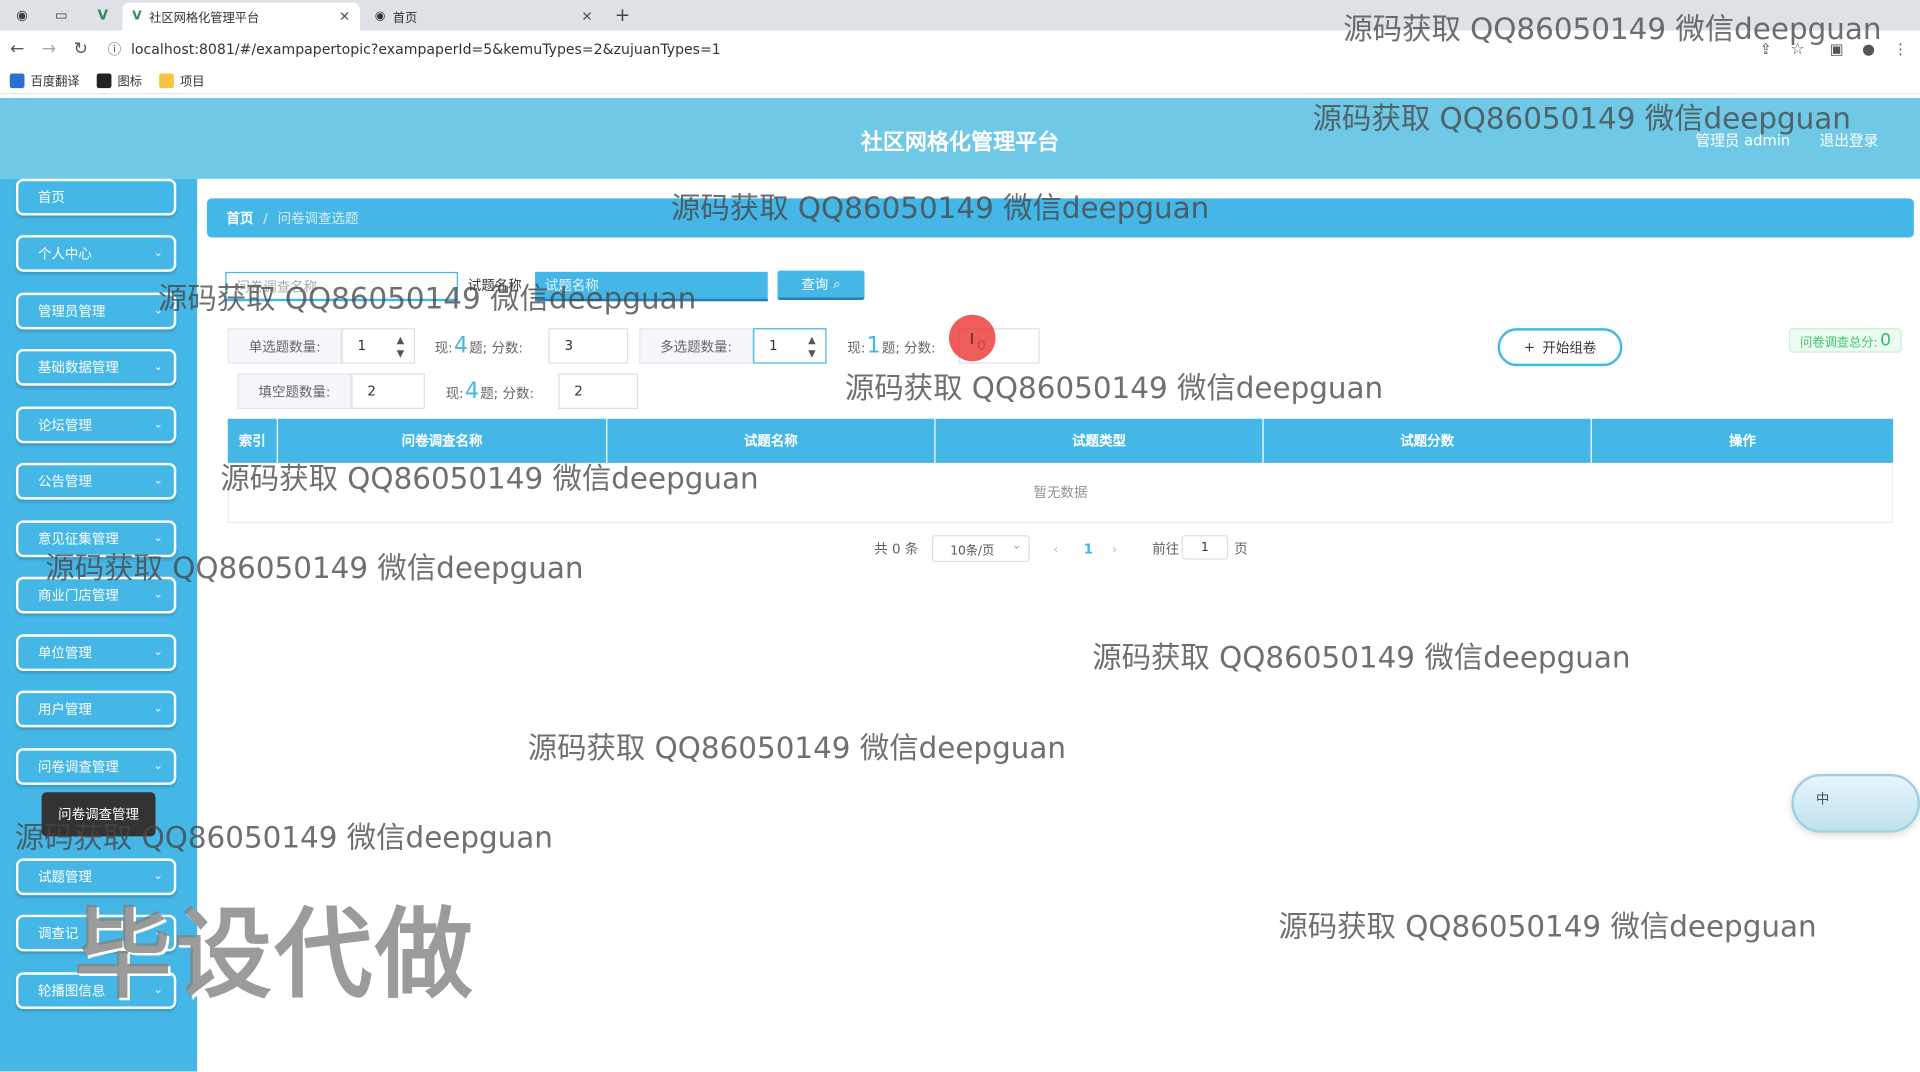  I want to click on next-page-icon: ›, so click(1114, 549).